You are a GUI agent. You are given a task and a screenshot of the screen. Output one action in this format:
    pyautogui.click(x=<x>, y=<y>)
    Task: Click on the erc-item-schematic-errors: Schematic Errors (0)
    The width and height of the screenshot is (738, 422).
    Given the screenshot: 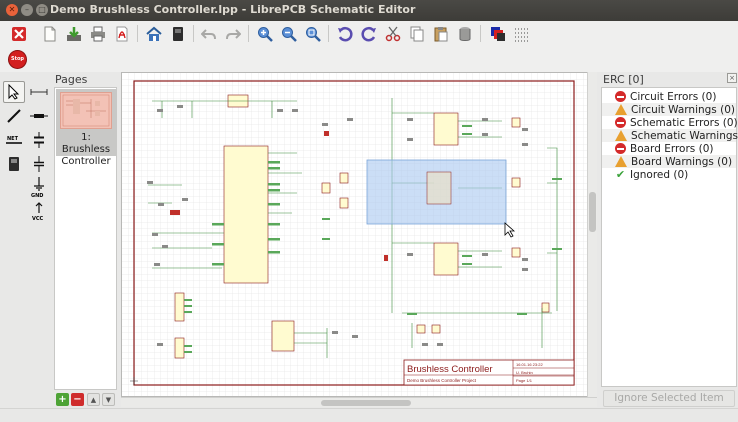 What is the action you would take?
    pyautogui.click(x=670, y=122)
    